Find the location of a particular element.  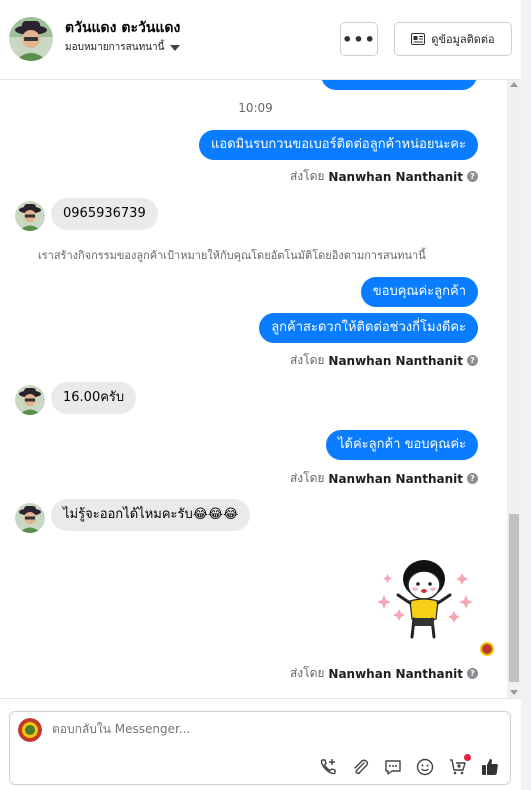

message-bubble-cut-off is located at coordinates (399, 85).